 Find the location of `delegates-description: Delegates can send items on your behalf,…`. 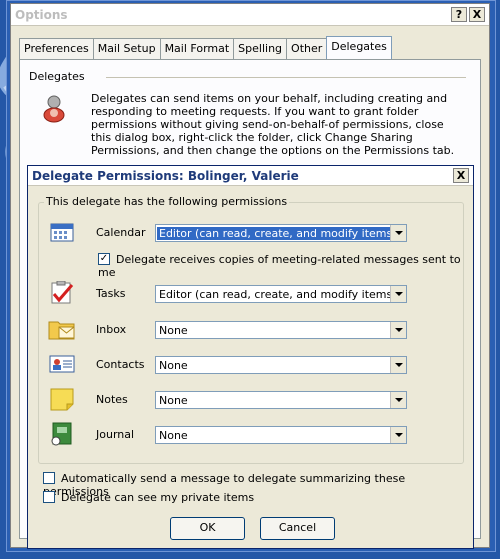

delegates-description: Delegates can send items on your behalf,… is located at coordinates (273, 124).